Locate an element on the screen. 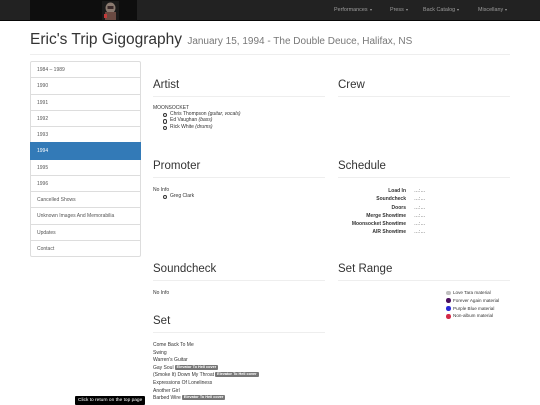 Image resolution: width=540 pixels, height=405 pixels. sidebar-item-unknown-images: Unknown Images And Memorabilia is located at coordinates (85, 216).